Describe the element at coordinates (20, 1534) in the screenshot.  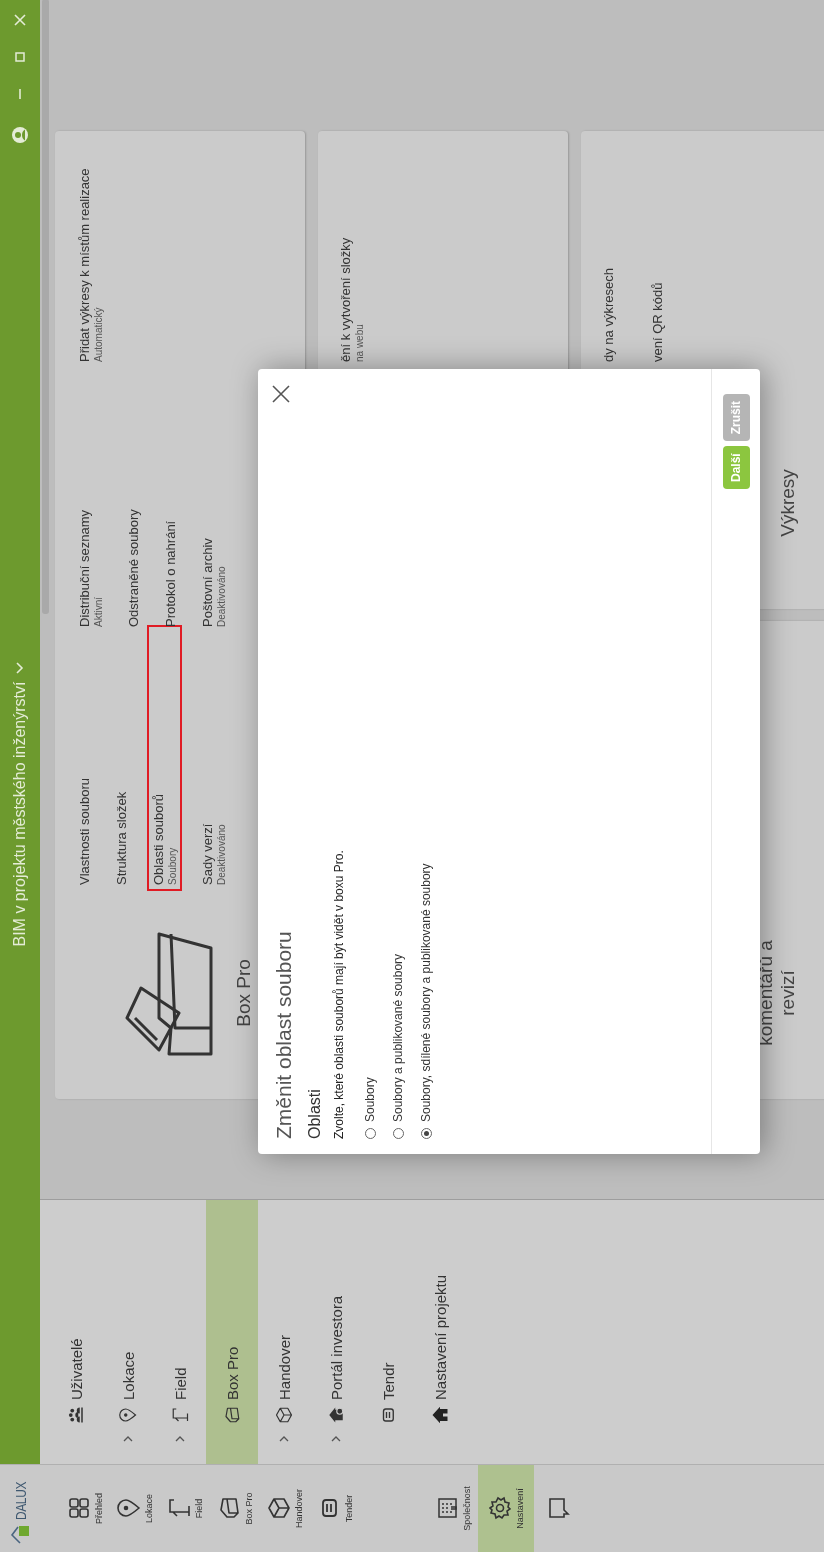
I see `roof-logo-icon` at that location.